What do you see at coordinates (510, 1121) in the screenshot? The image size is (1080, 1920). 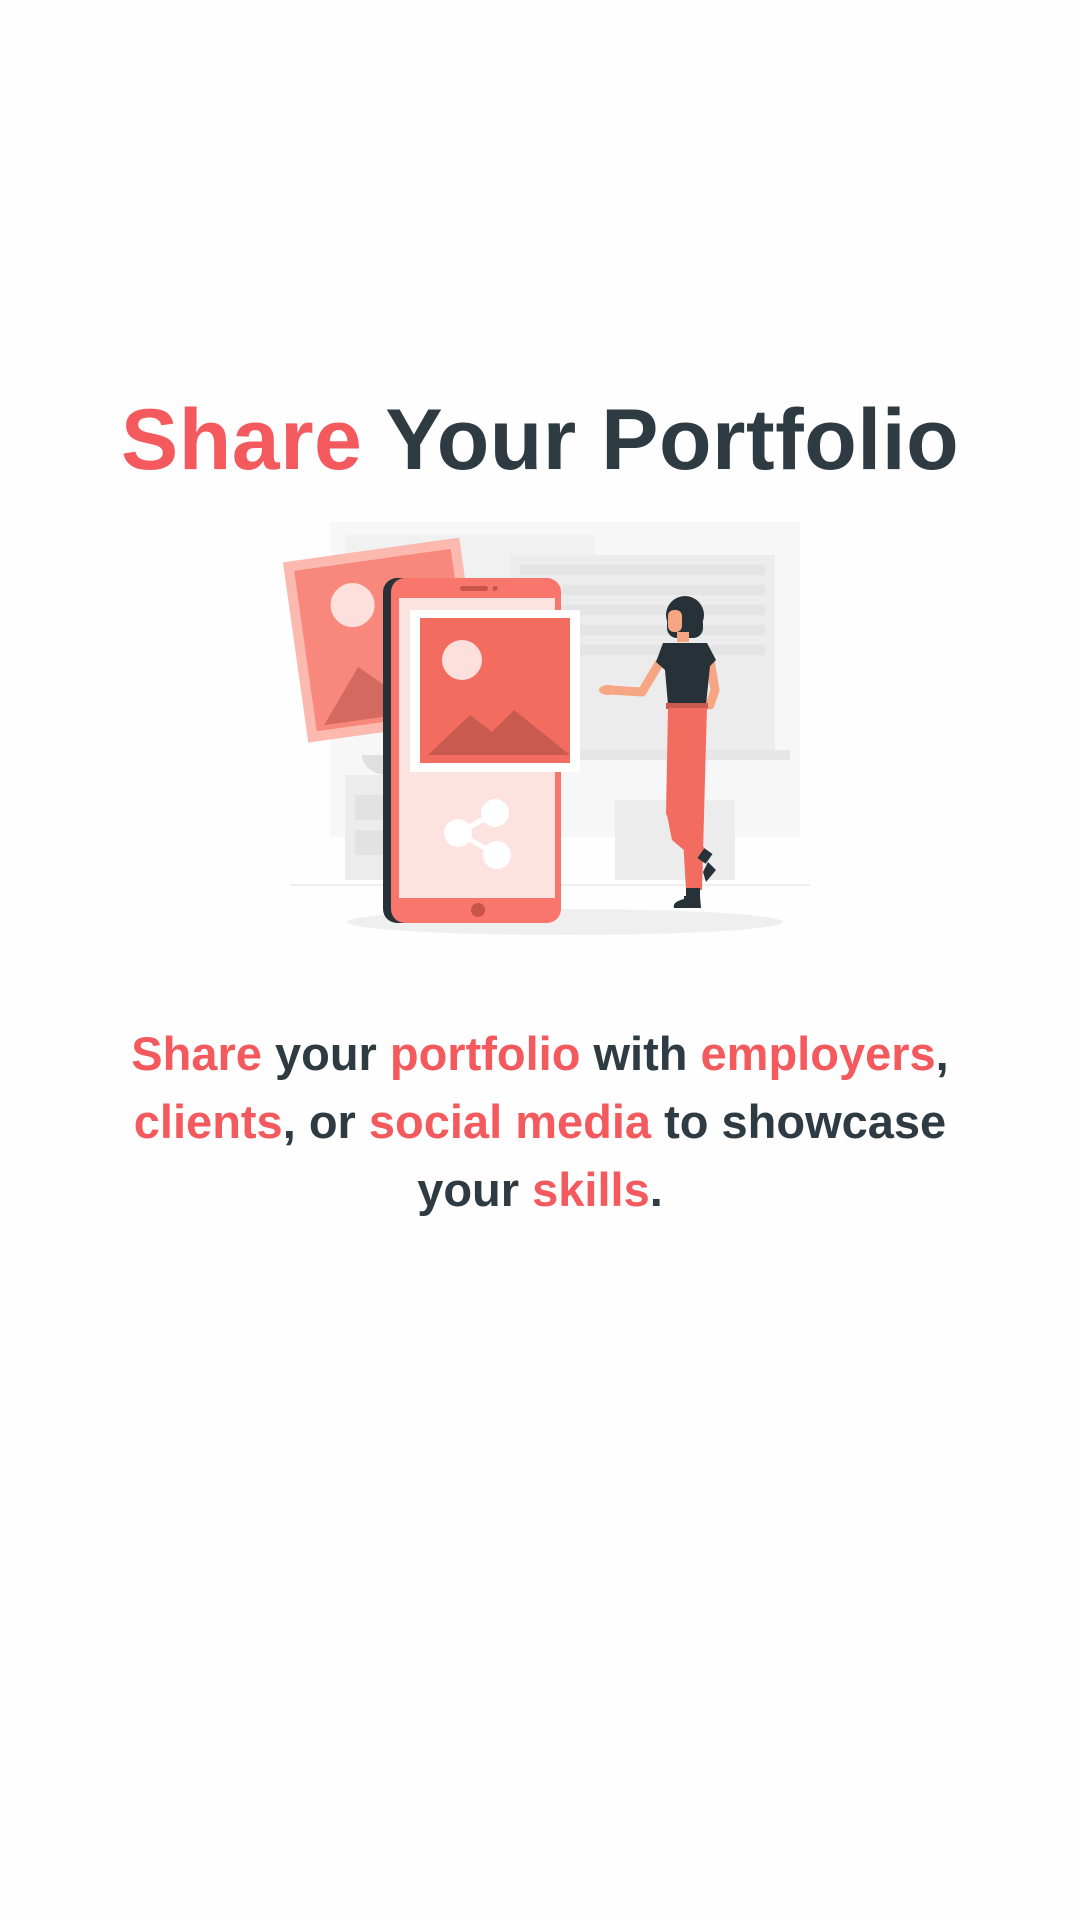 I see `desc-word: social media` at bounding box center [510, 1121].